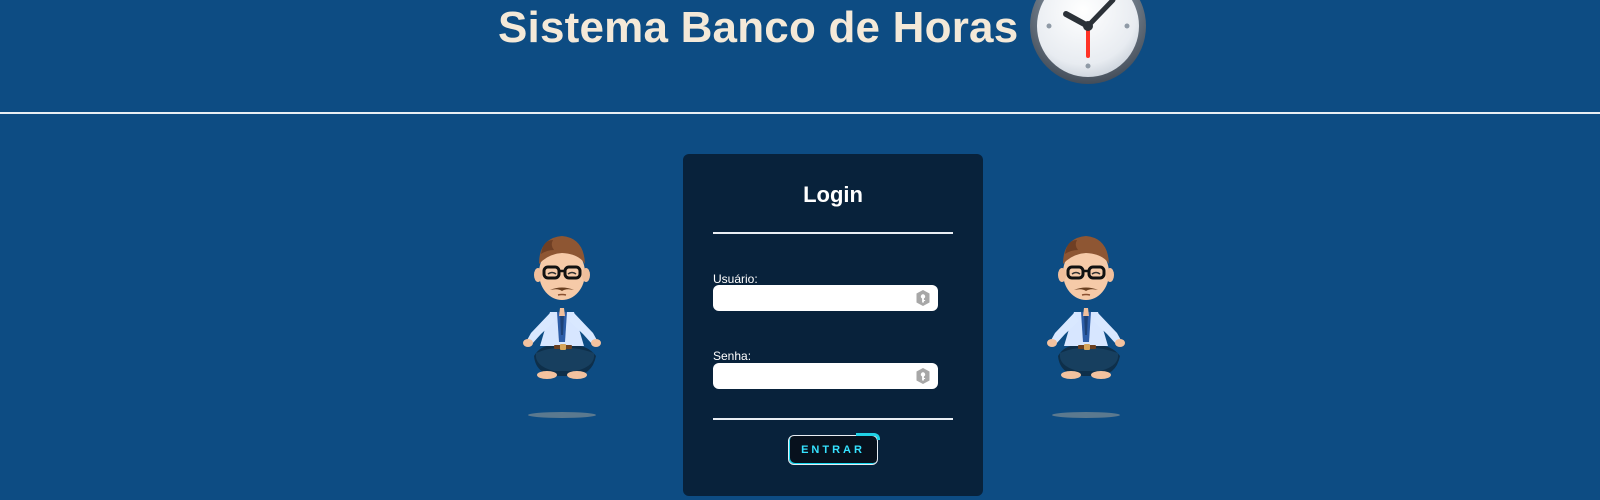 The height and width of the screenshot is (500, 1600). Describe the element at coordinates (833, 194) in the screenshot. I see `login-title: Login` at that location.